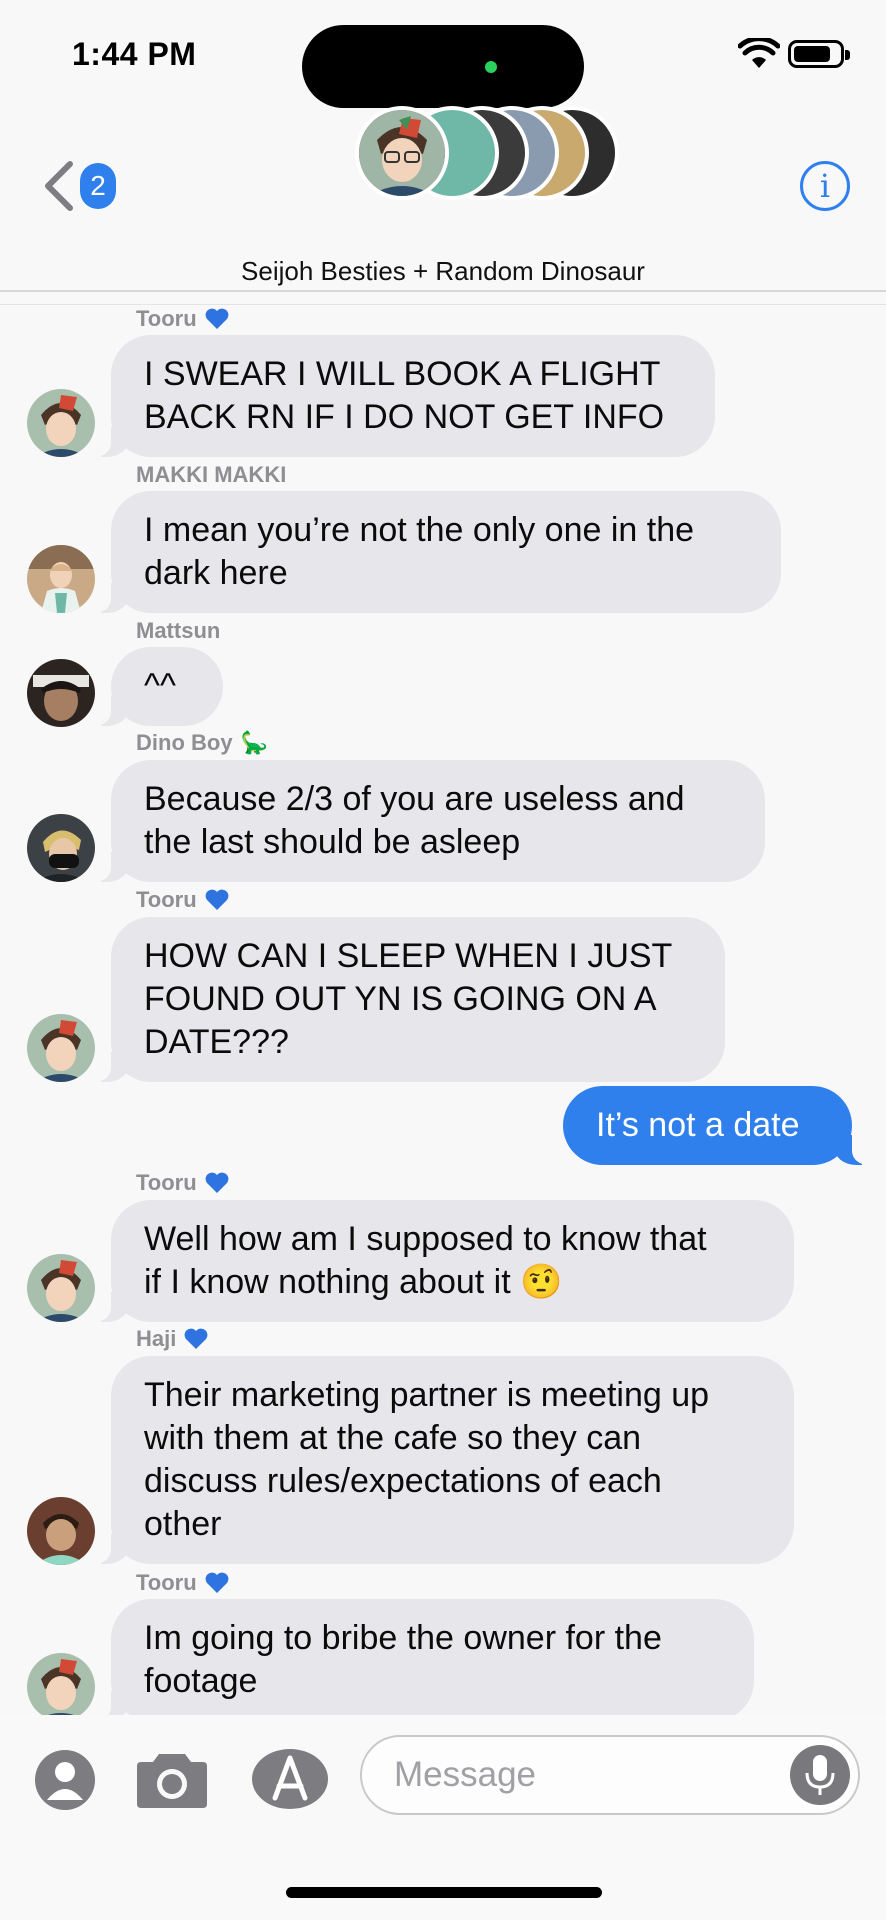  What do you see at coordinates (134, 54) in the screenshot?
I see `status-time: 1:44 PM` at bounding box center [134, 54].